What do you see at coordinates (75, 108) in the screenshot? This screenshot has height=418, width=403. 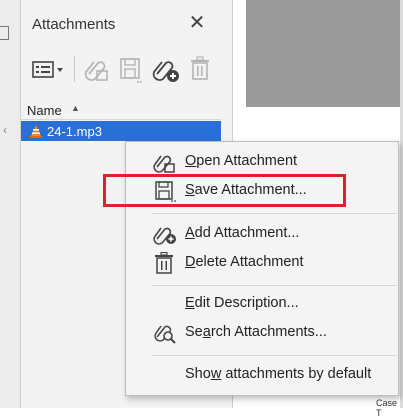 I see `sort-ascending-icon: ▲` at bounding box center [75, 108].